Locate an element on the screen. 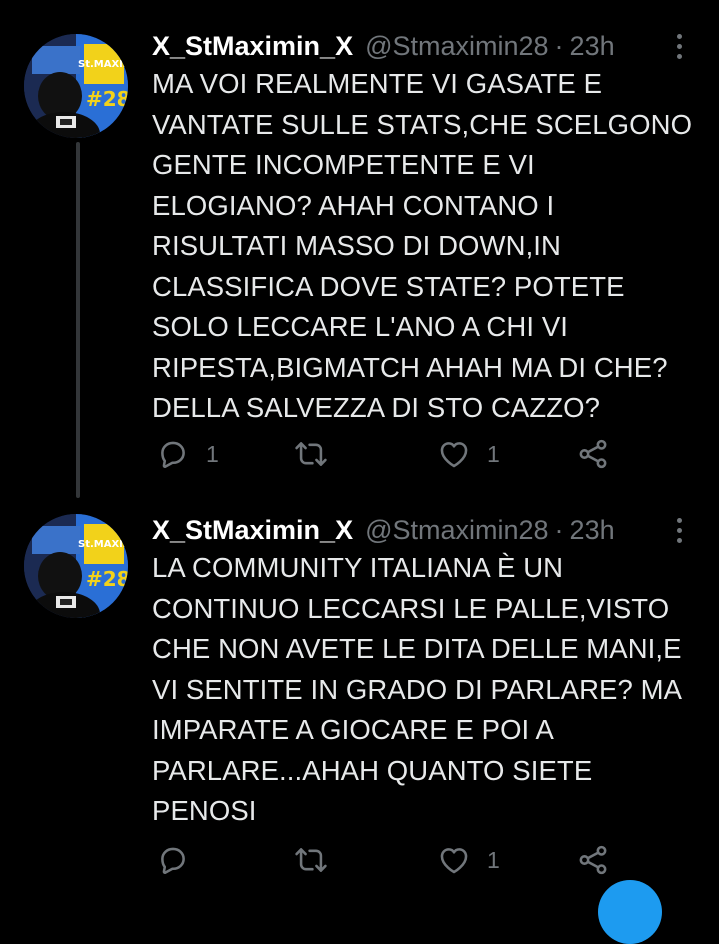 The image size is (719, 944). tweet-text-line: GENTE INCOMPETENTE E VI is located at coordinates (343, 164).